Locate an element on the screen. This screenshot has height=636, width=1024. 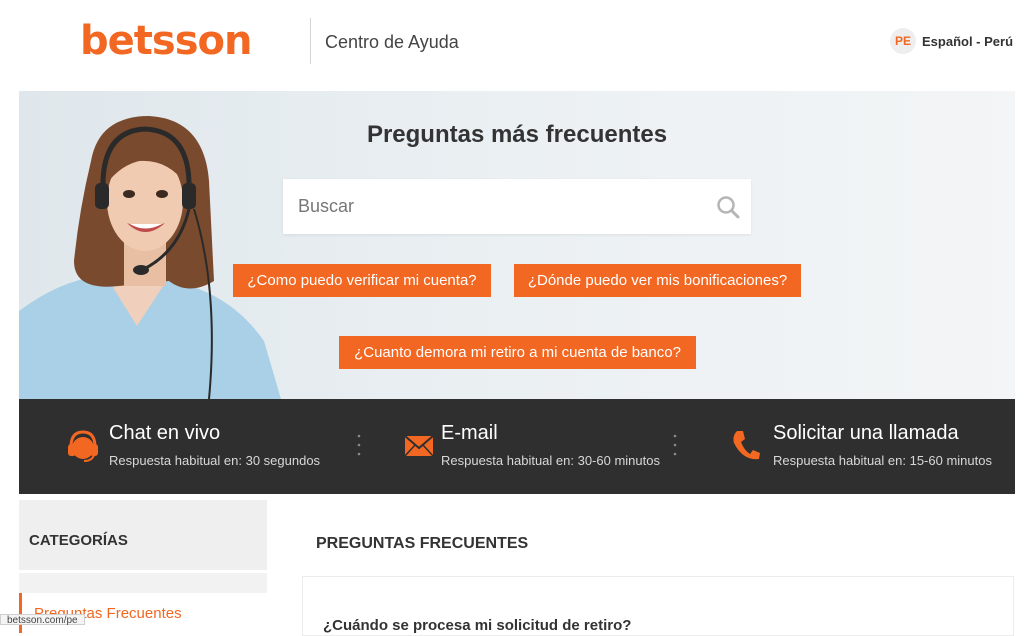
header-divider is located at coordinates (310, 41).